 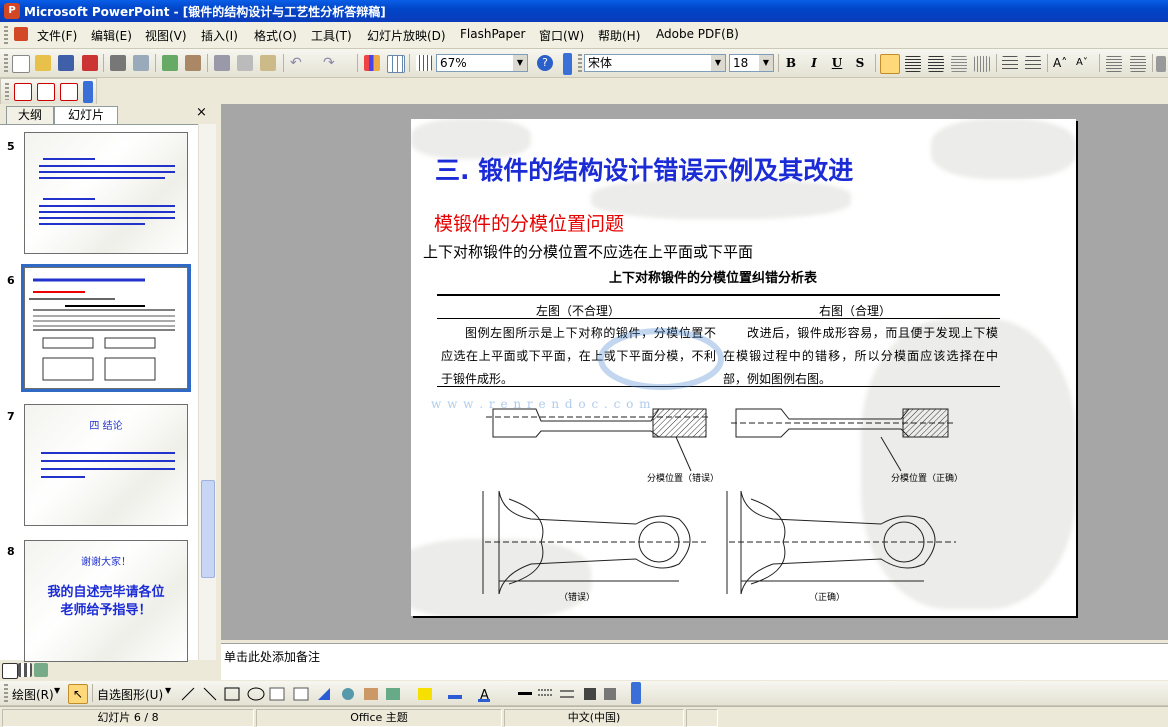 I want to click on insert-table-icon, so click(x=396, y=64).